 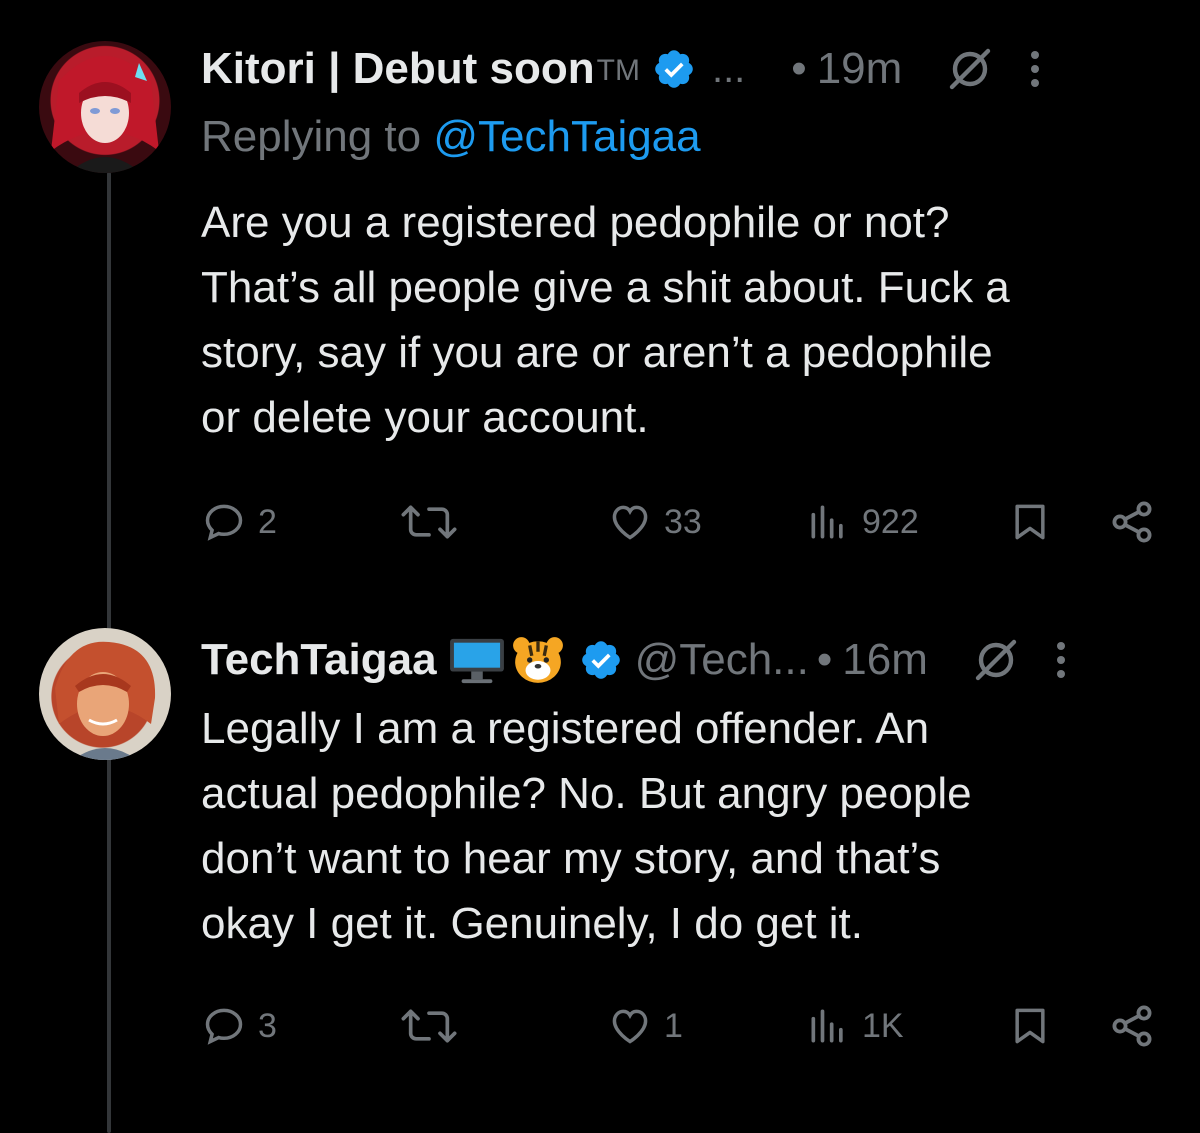 What do you see at coordinates (319, 660) in the screenshot?
I see `display-name: TechTaigaa` at bounding box center [319, 660].